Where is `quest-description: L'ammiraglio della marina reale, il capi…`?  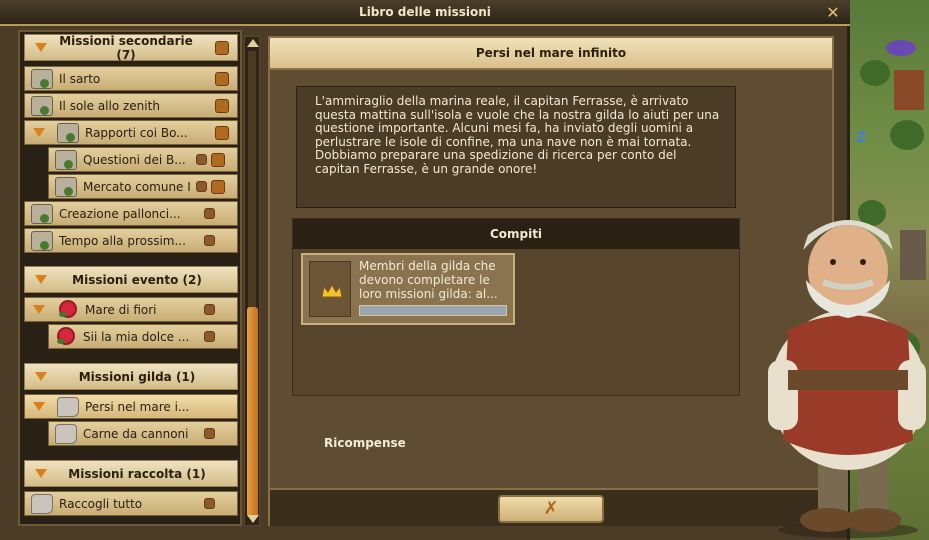
quest-description: L'ammiraglio della marina reale, il capi… is located at coordinates (516, 147).